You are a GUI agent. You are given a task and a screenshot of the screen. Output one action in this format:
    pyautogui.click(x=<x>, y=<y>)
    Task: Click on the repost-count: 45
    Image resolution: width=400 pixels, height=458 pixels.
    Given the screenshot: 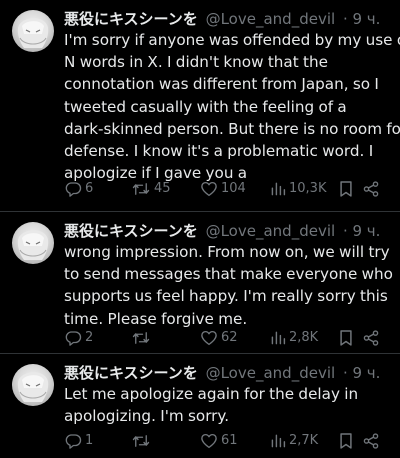 What is the action you would take?
    pyautogui.click(x=162, y=188)
    